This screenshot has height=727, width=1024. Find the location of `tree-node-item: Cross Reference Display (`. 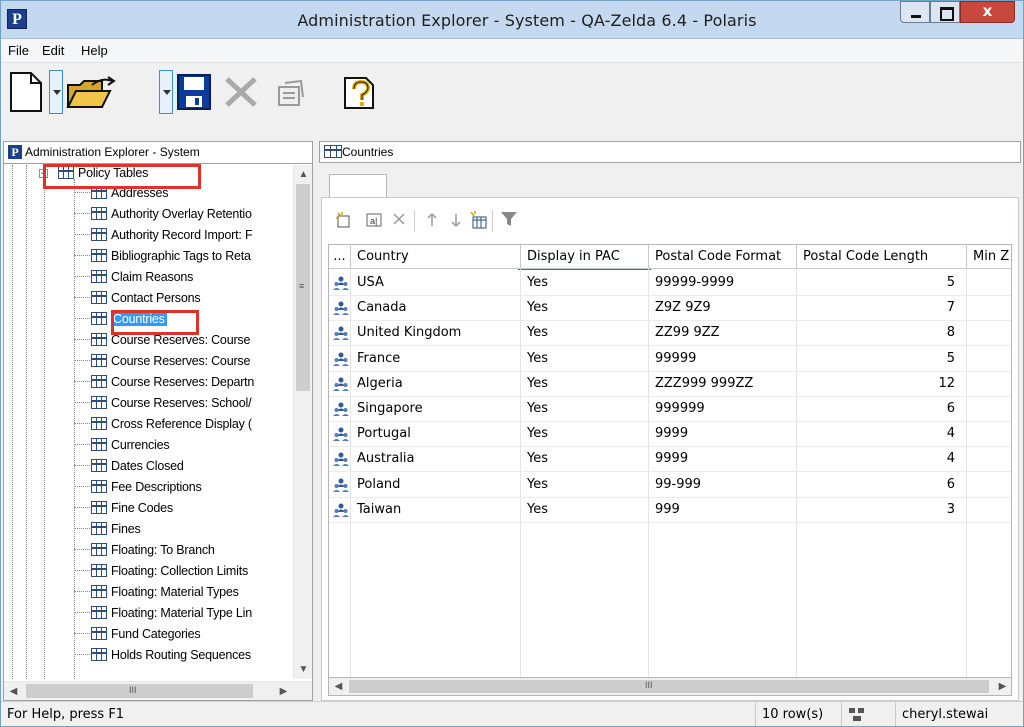

tree-node-item: Cross Reference Display ( is located at coordinates (163, 427).